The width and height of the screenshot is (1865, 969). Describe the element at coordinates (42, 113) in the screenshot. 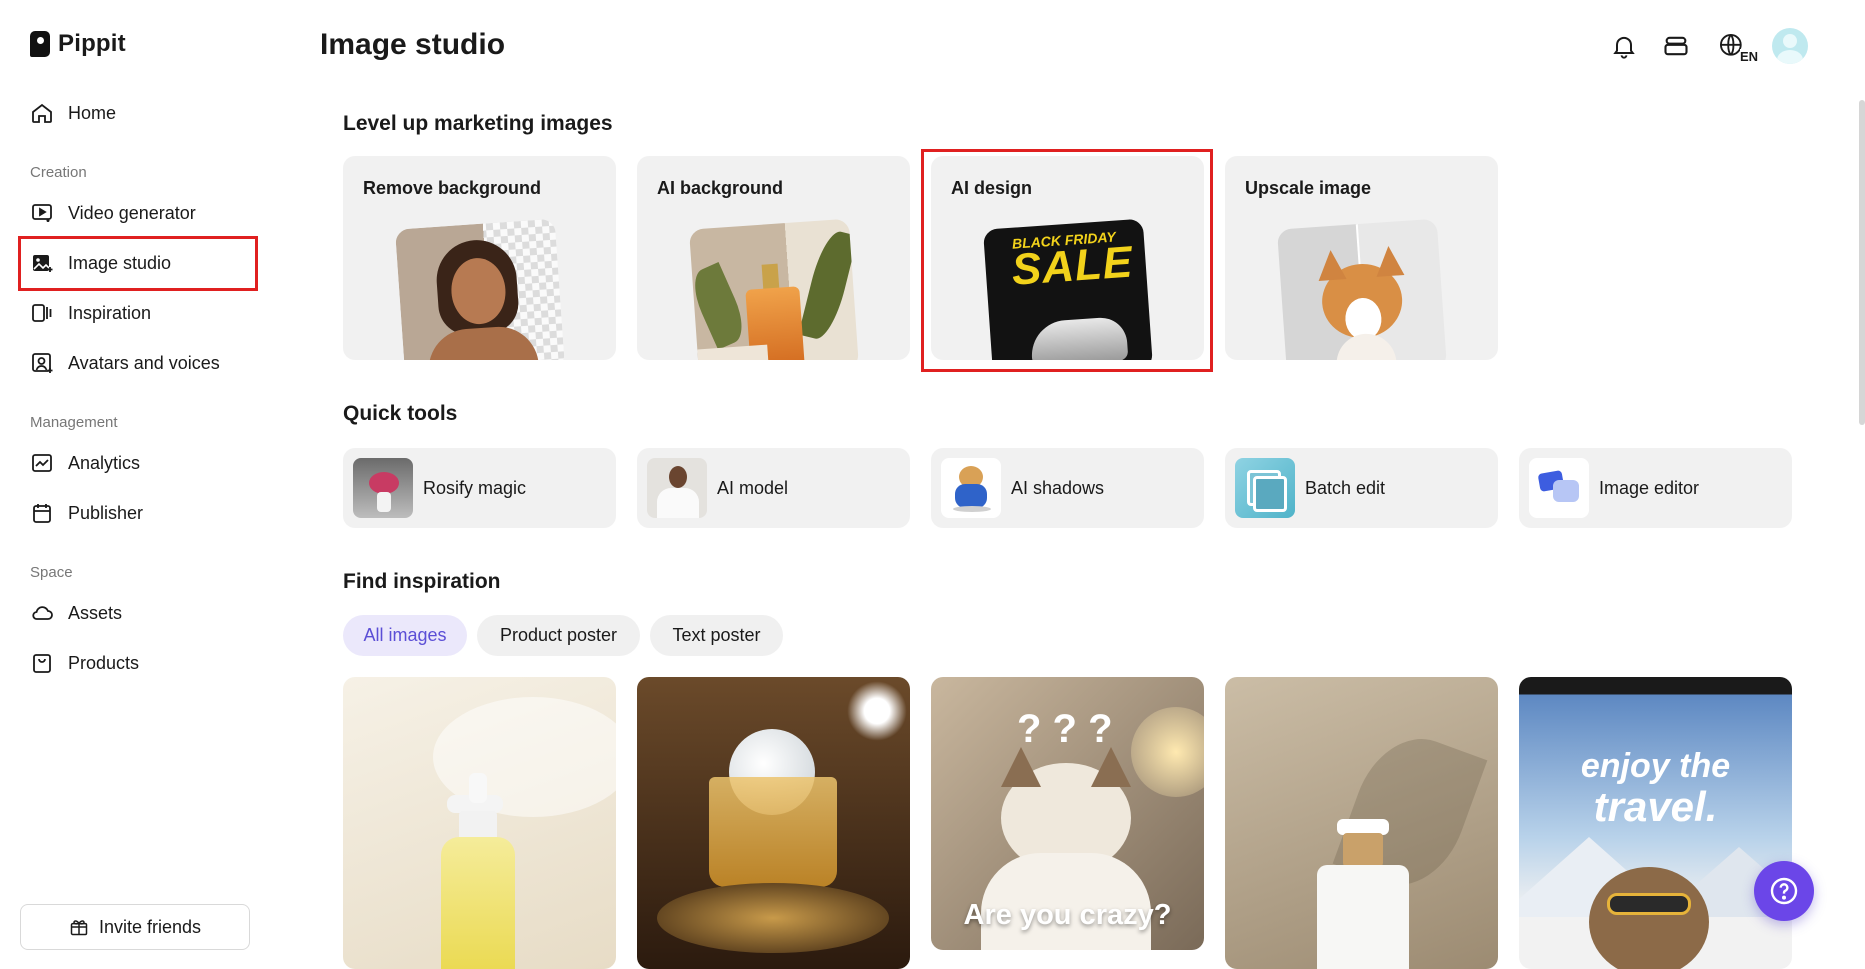

I see `home-icon` at that location.